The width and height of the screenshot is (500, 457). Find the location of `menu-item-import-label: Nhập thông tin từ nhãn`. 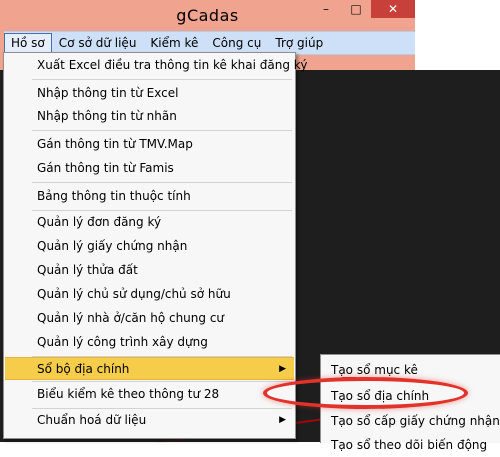

menu-item-import-label: Nhập thông tin từ nhãn is located at coordinates (149, 116).